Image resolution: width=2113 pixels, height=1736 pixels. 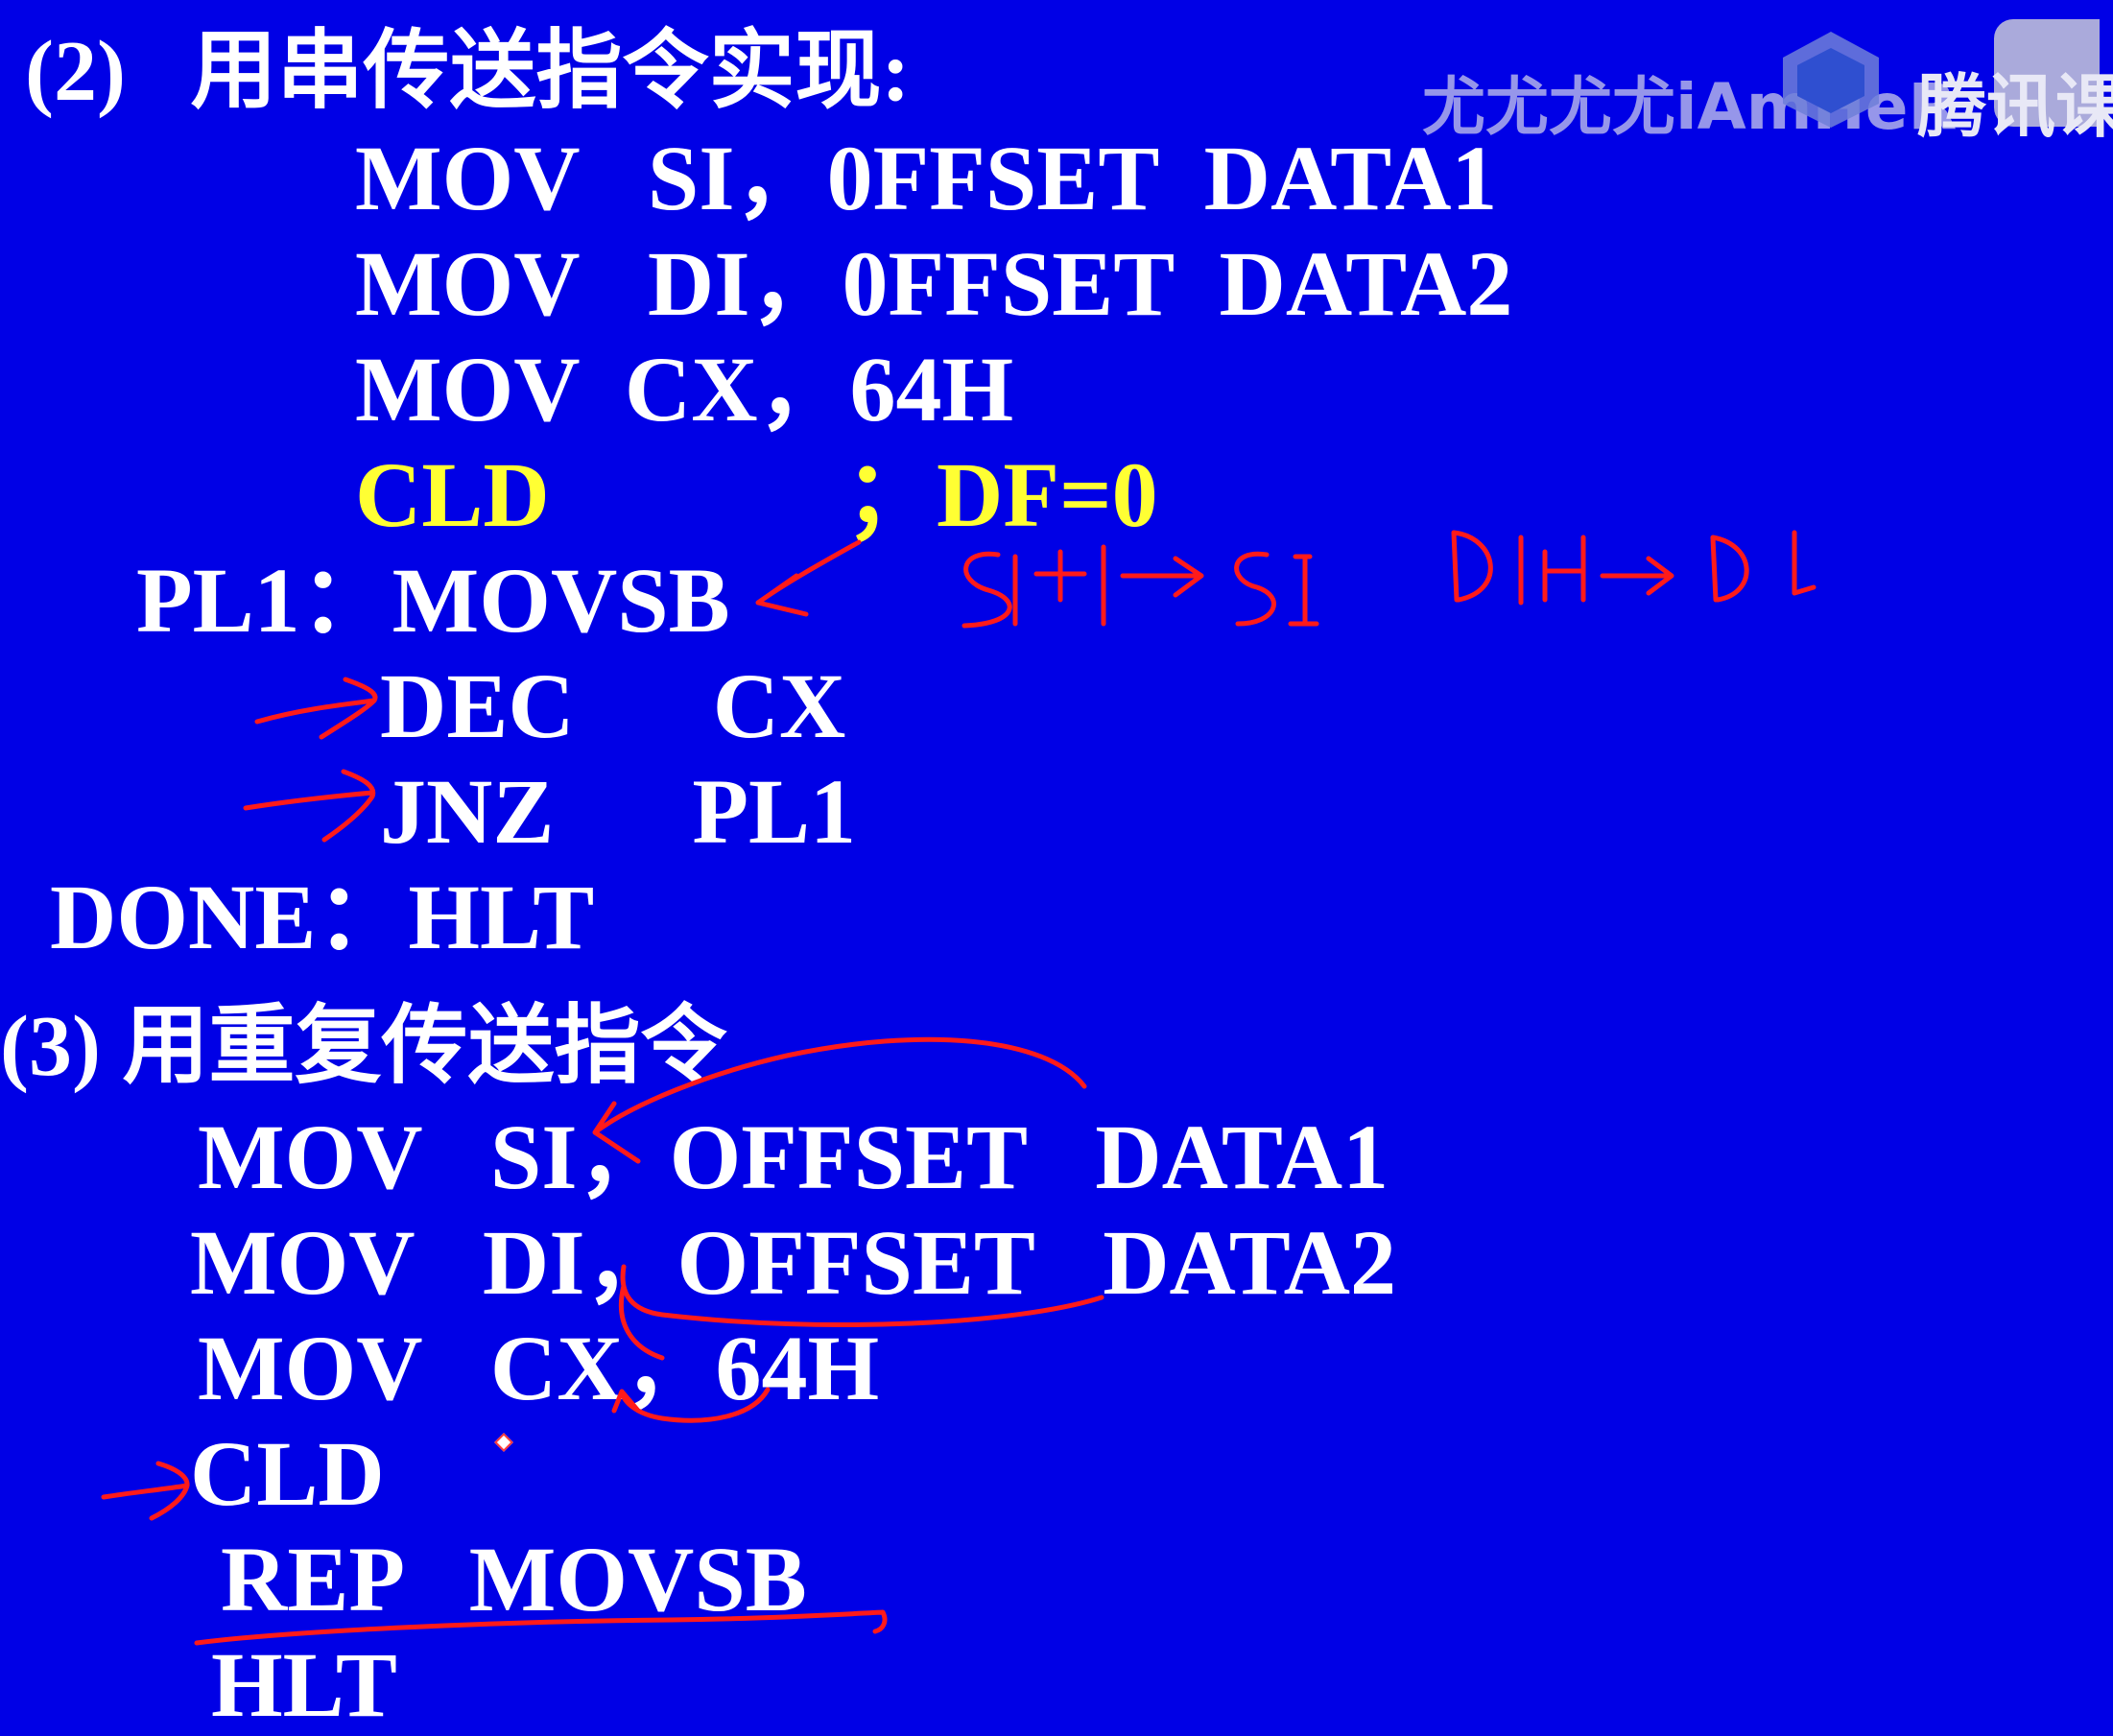 I want to click on ink-arc-offset-data2, so click(x=861, y=1312).